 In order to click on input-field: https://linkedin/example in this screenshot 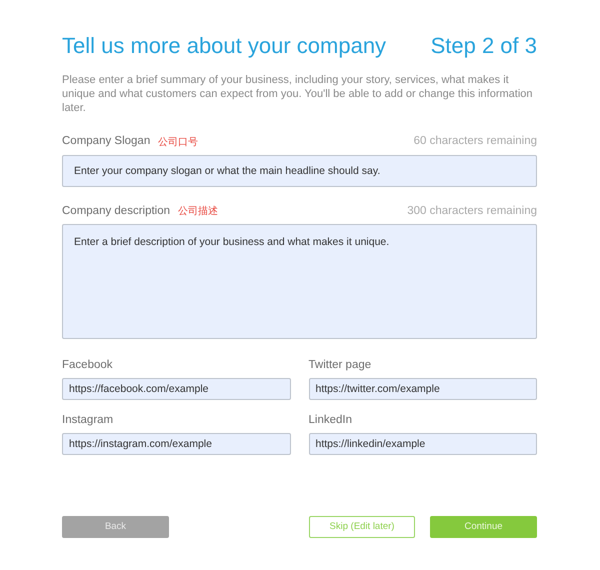, I will do `click(422, 444)`.